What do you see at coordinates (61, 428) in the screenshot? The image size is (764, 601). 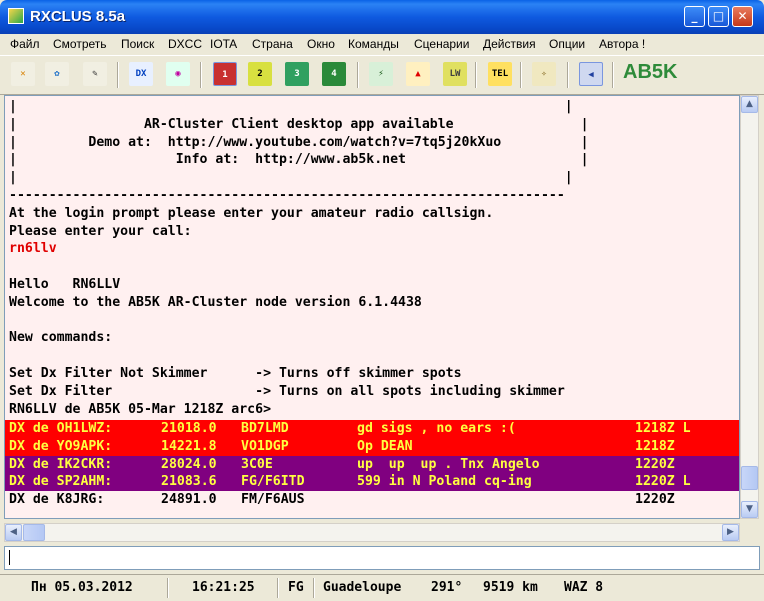 I see `spot-spotter: DX de OH1LWZ:` at bounding box center [61, 428].